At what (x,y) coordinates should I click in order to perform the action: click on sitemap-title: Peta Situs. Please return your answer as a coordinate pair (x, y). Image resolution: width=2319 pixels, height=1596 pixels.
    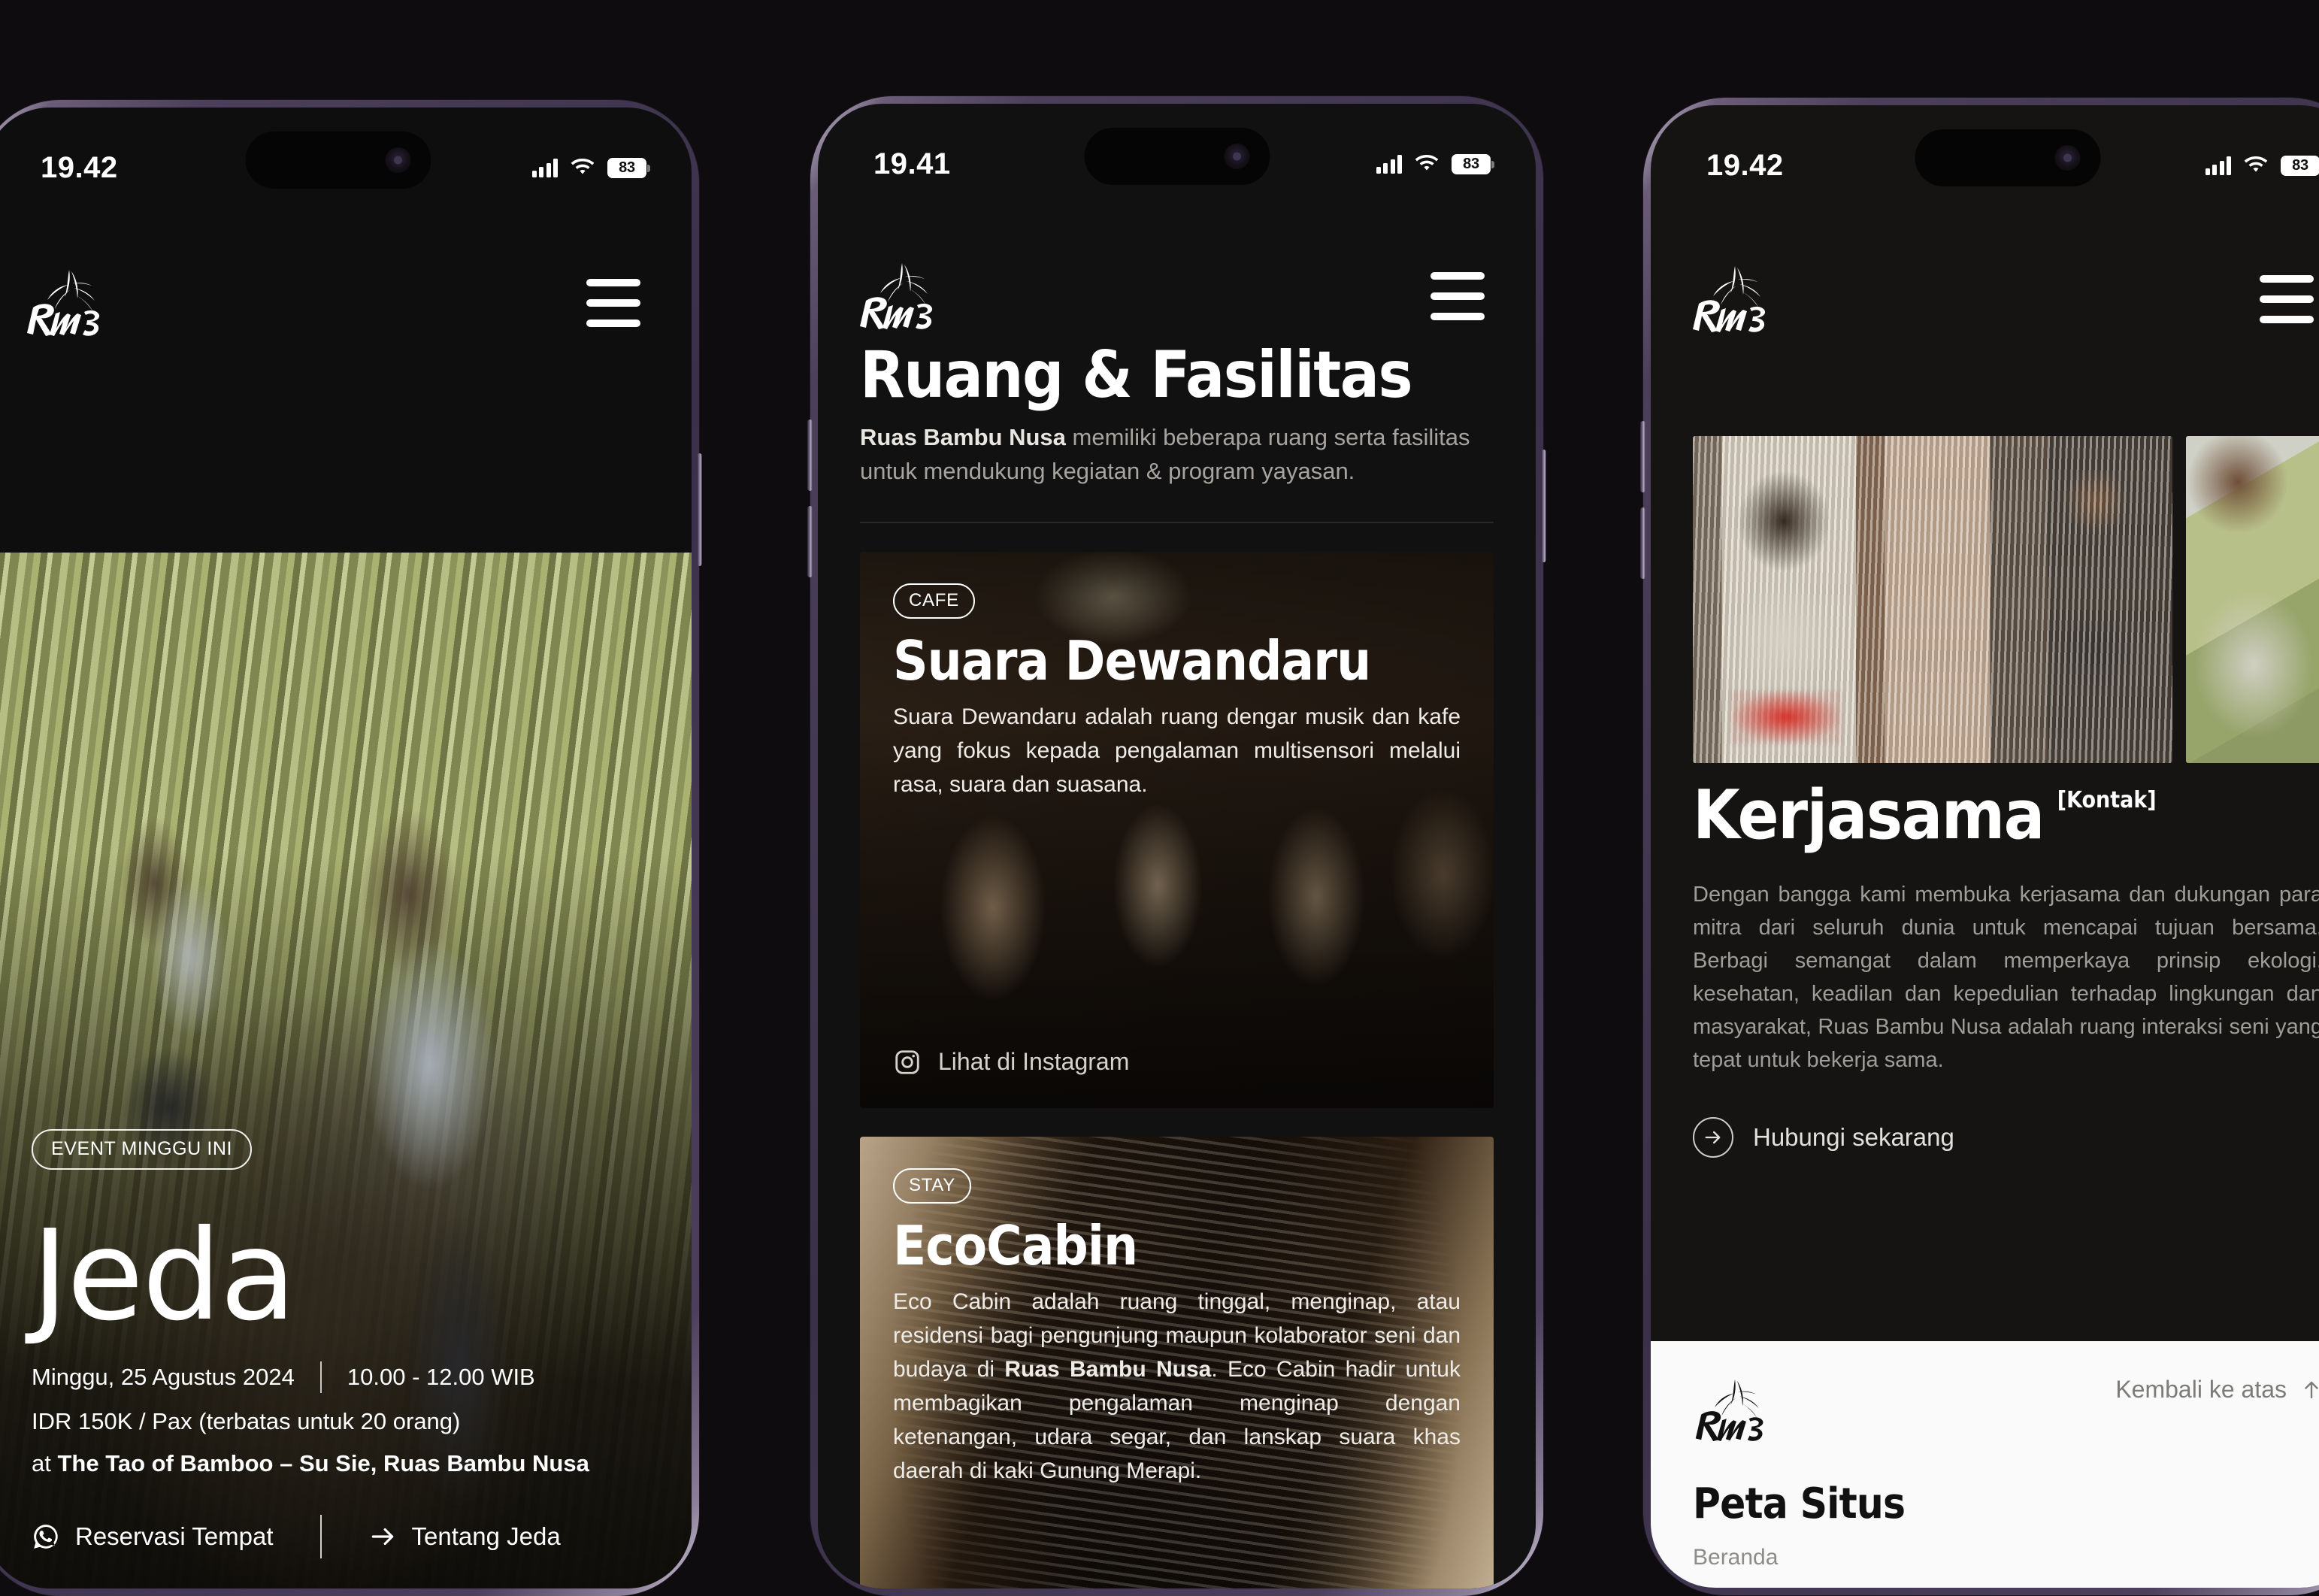
    Looking at the image, I should click on (1800, 1503).